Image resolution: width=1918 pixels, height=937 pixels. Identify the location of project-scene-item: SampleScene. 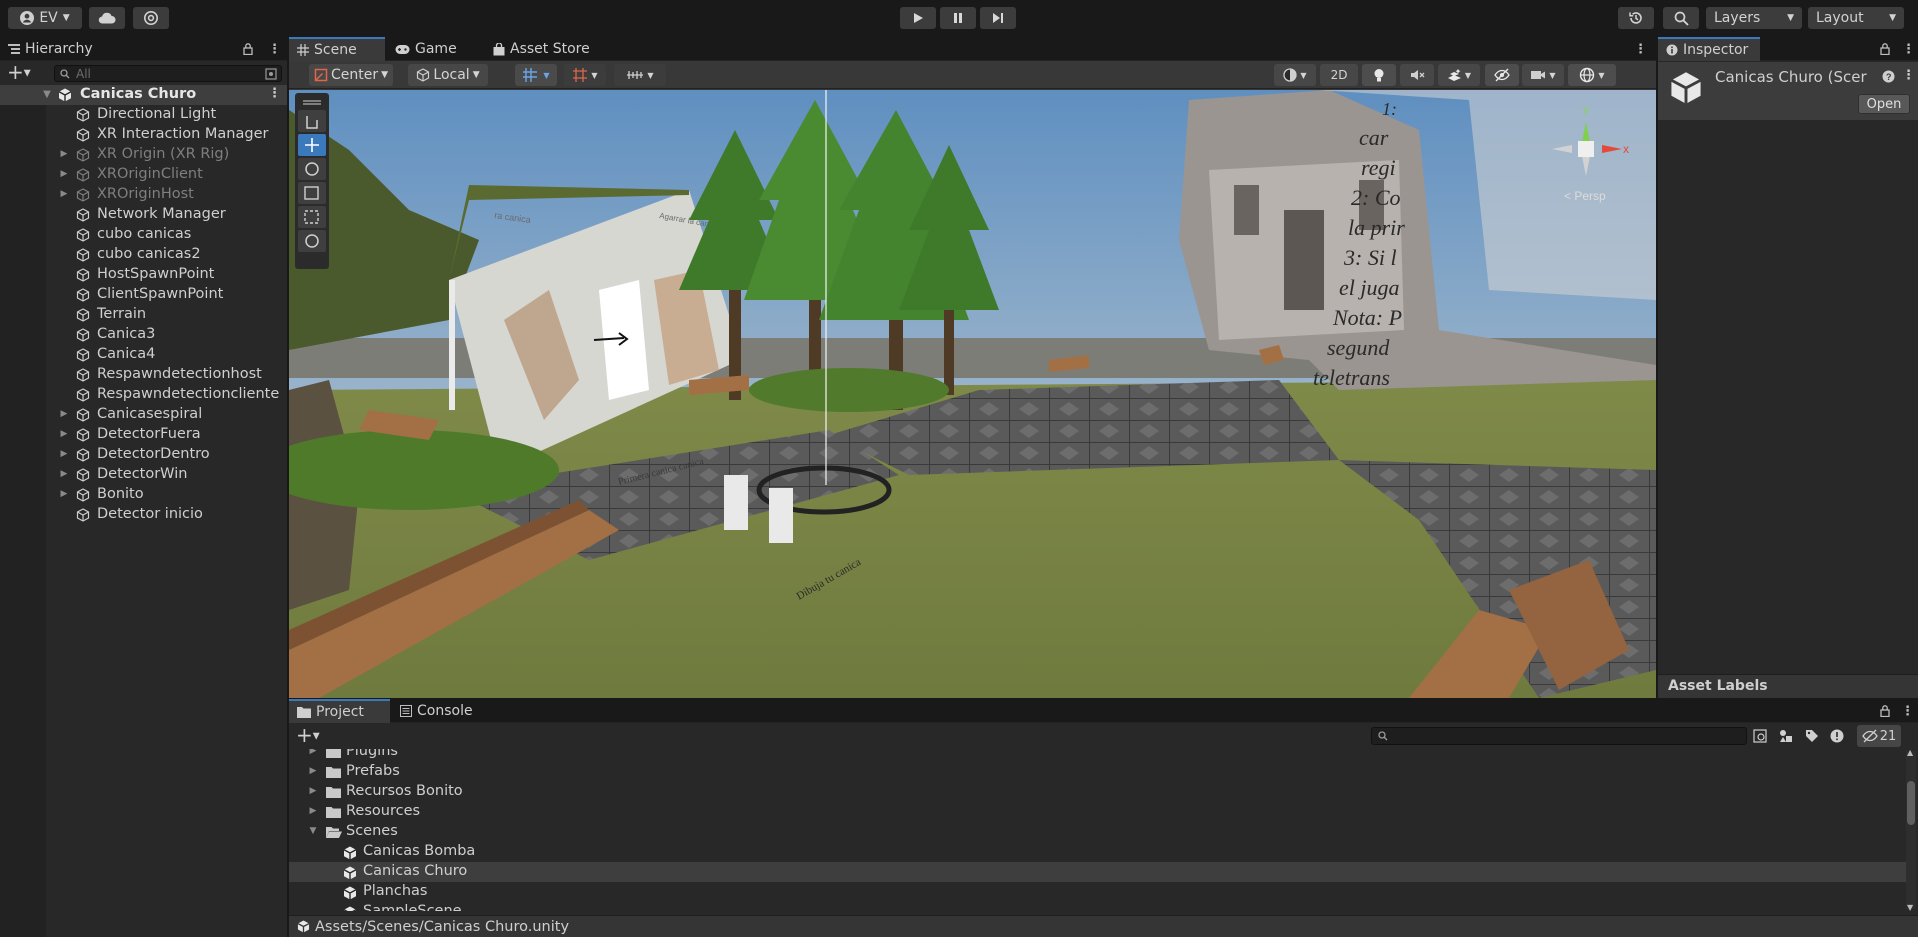
(1097, 906).